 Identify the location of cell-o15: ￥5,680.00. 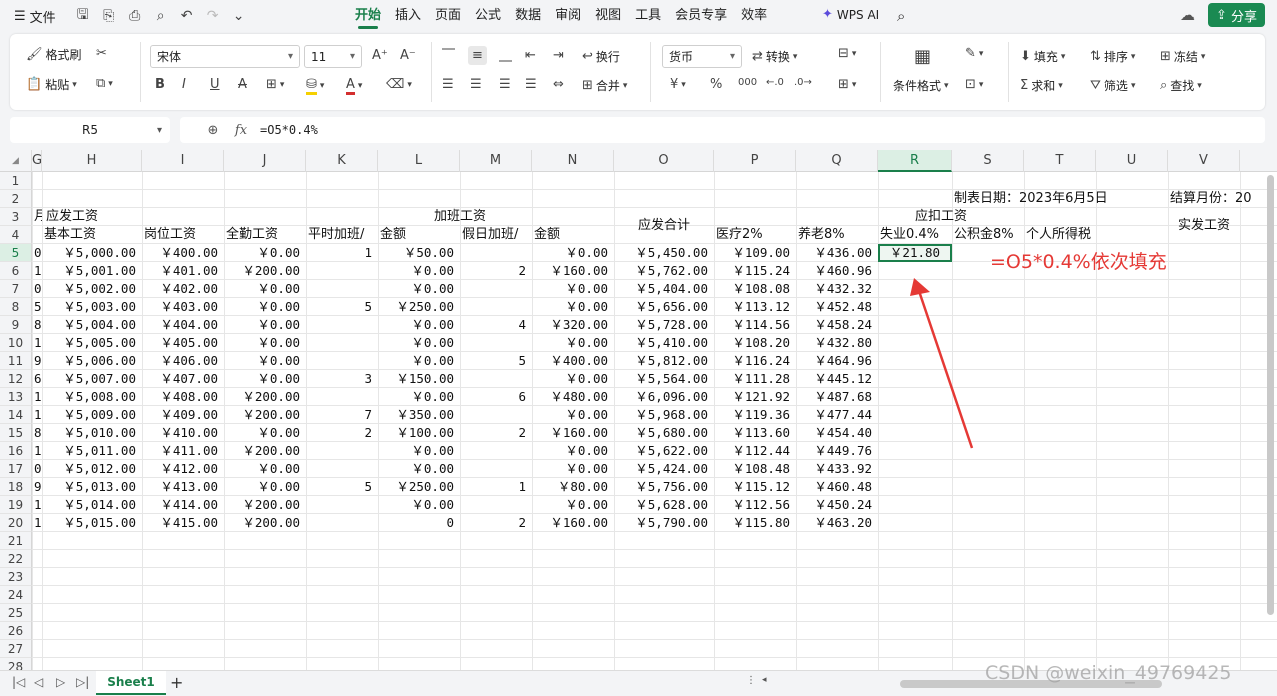
(664, 433).